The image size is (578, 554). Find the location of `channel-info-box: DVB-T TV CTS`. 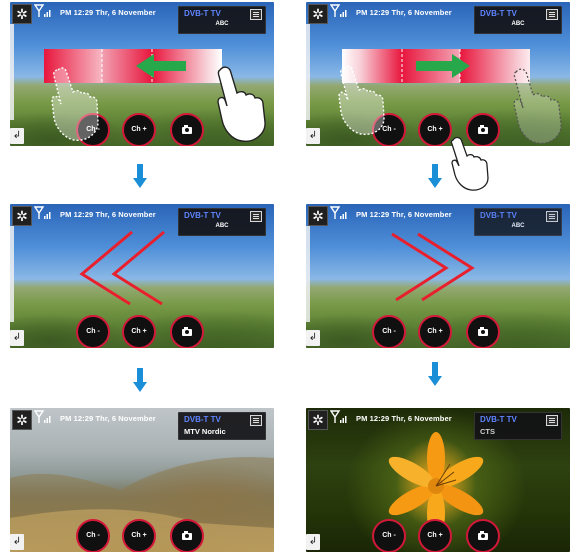

channel-info-box: DVB-T TV CTS is located at coordinates (518, 426).